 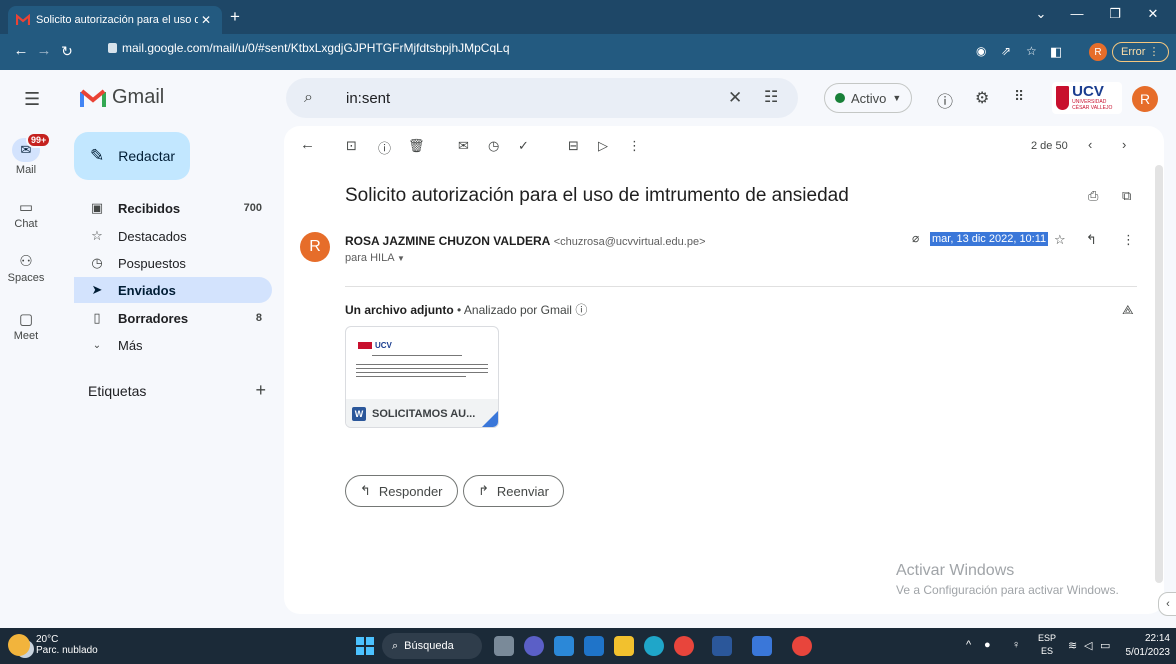 What do you see at coordinates (173, 208) in the screenshot?
I see `folder-inbox: ▣ Recibidos 700` at bounding box center [173, 208].